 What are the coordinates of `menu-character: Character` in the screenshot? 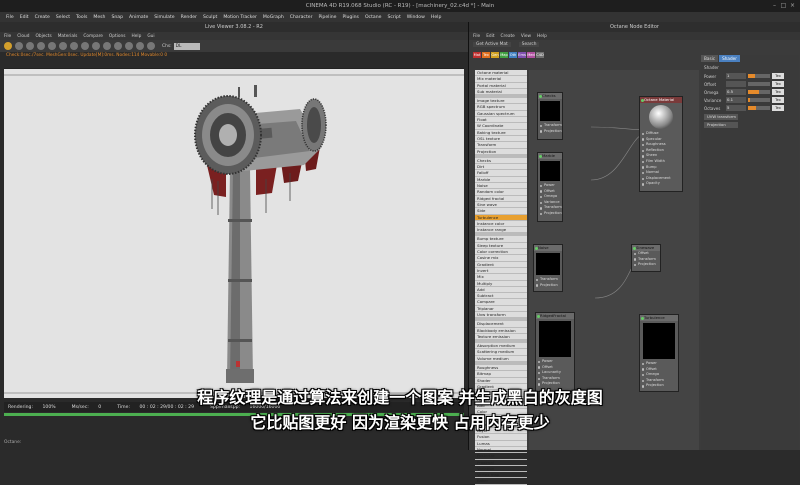 It's located at (301, 17).